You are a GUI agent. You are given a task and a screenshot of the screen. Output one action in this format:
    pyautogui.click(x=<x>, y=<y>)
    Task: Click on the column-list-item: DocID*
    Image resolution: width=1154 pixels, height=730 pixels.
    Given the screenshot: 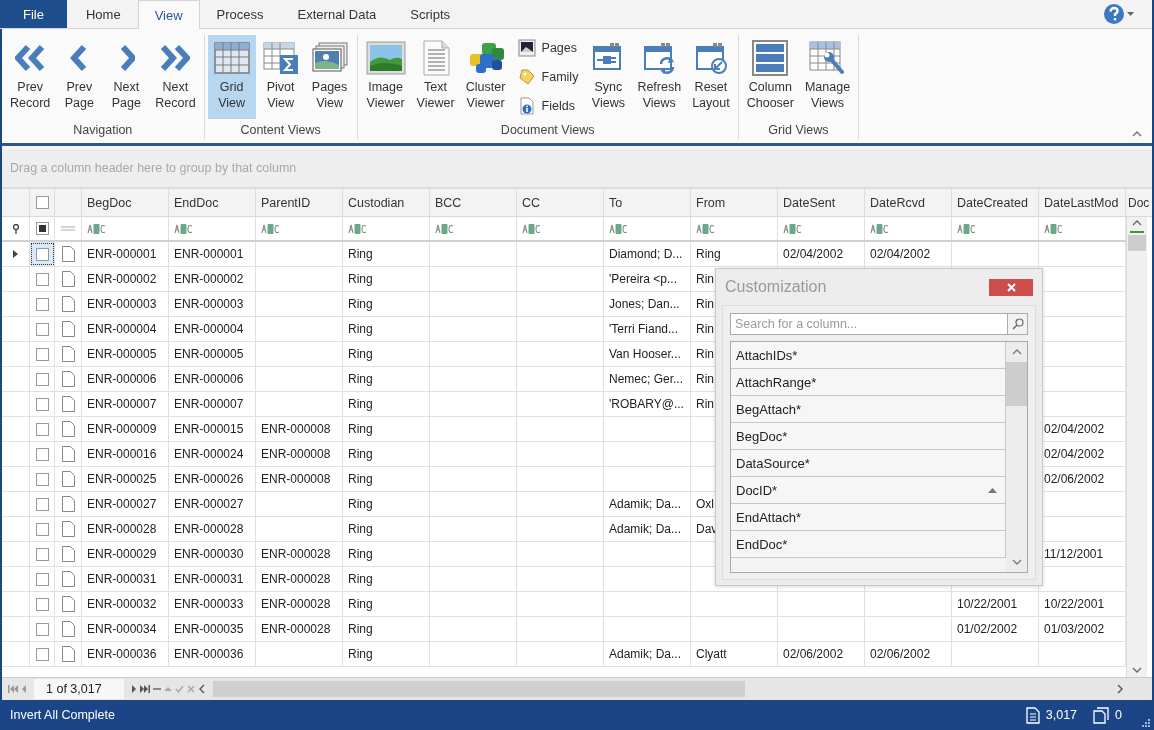 What is the action you would take?
    pyautogui.click(x=868, y=490)
    